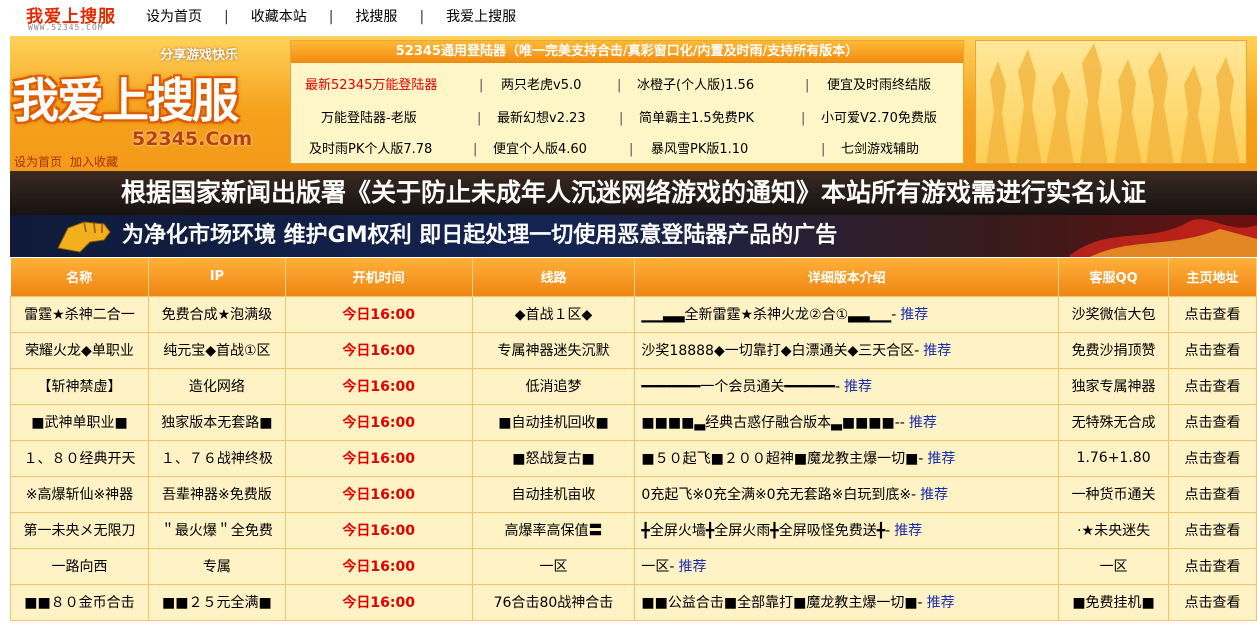 Image resolution: width=1257 pixels, height=630 pixels. Describe the element at coordinates (847, 530) in the screenshot. I see `version-detail-cell: ╋全屏火墙╋全屏火雨╋全屏吸怪免费送╋- 推荐` at that location.